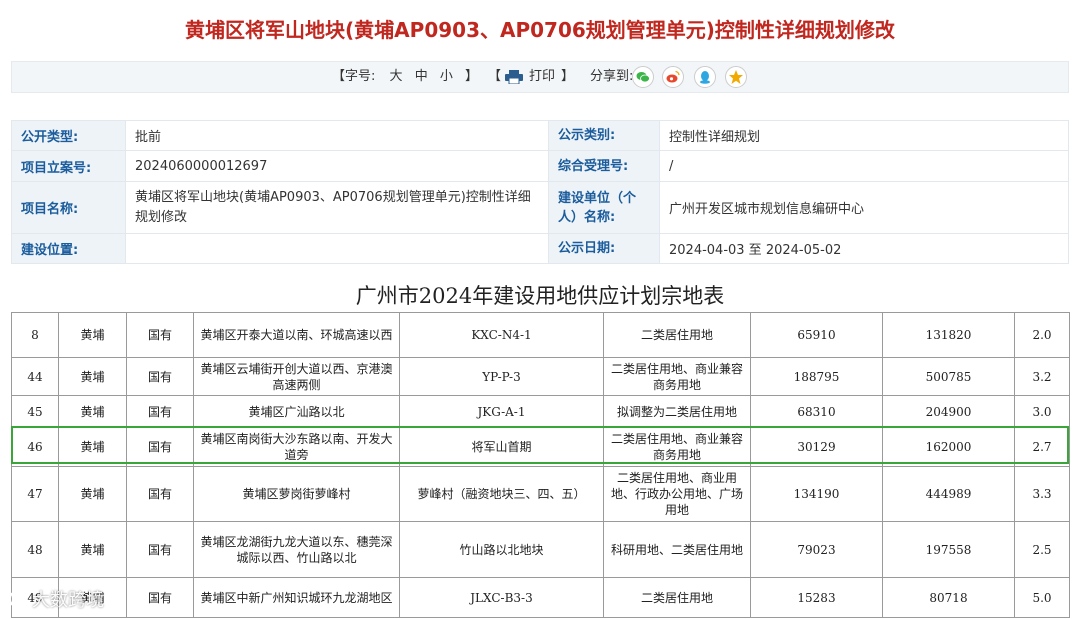  What do you see at coordinates (68, 166) in the screenshot?
I see `project-no-label: 项目立案号:` at bounding box center [68, 166].